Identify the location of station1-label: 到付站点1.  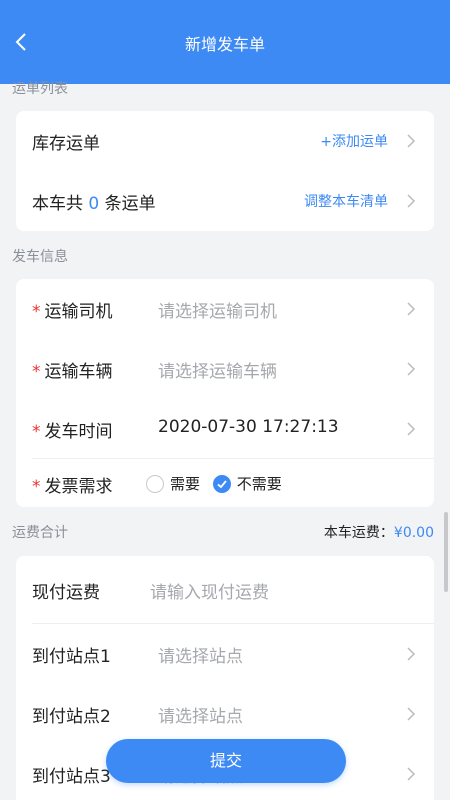
(71, 657).